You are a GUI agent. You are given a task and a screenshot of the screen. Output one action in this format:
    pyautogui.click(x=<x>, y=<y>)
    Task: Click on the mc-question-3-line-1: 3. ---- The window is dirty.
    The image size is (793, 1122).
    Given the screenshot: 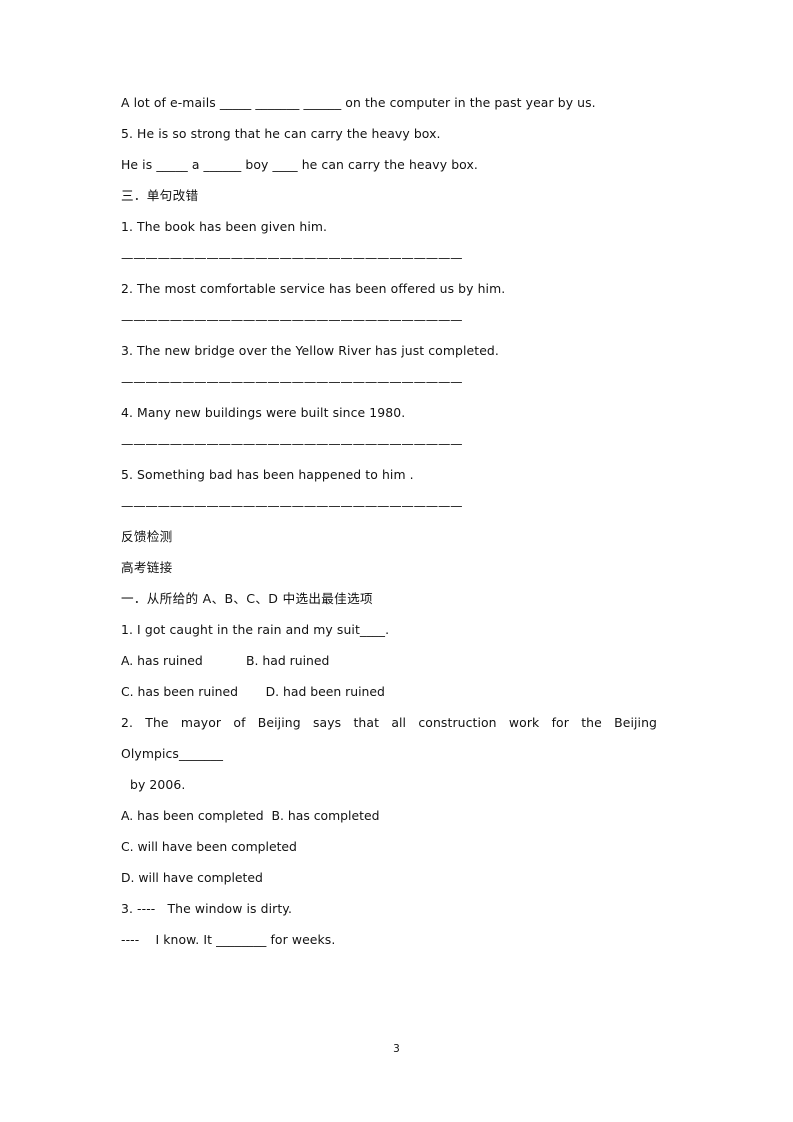 What is the action you would take?
    pyautogui.click(x=206, y=908)
    